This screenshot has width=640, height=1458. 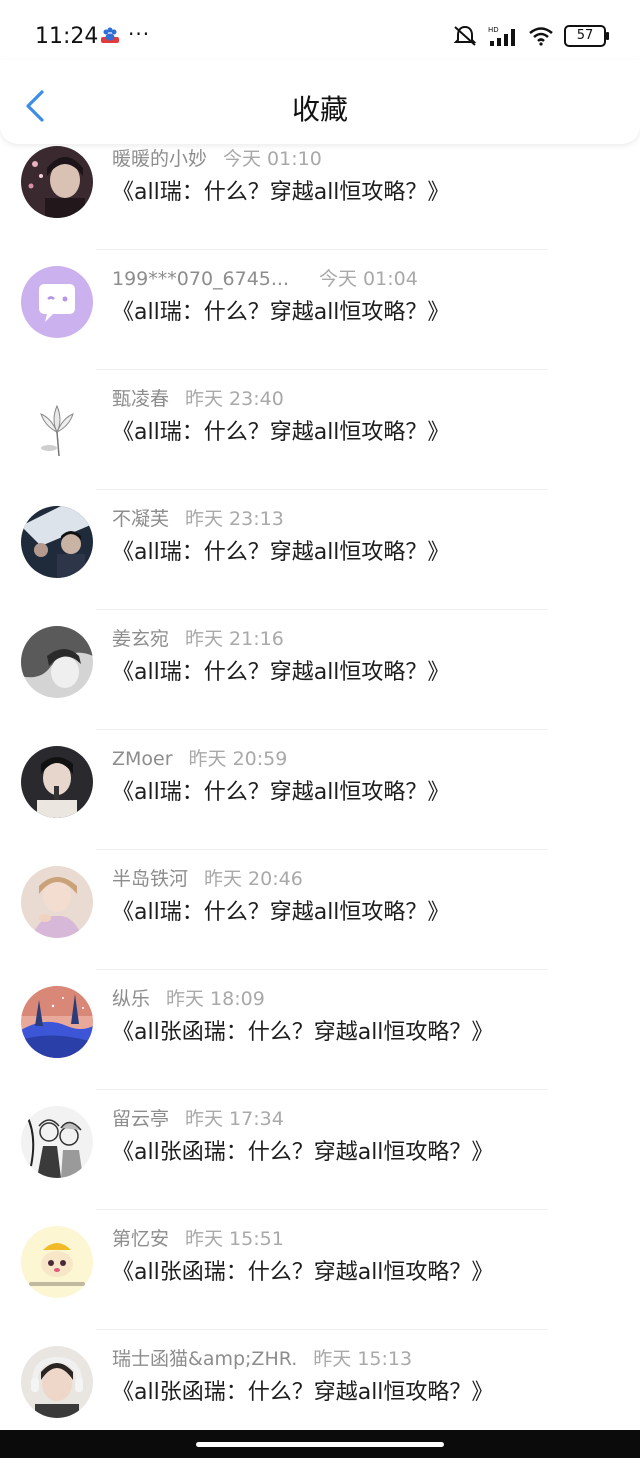 I want to click on item-meta: 甄凌春 昨天 23:40, so click(x=198, y=397).